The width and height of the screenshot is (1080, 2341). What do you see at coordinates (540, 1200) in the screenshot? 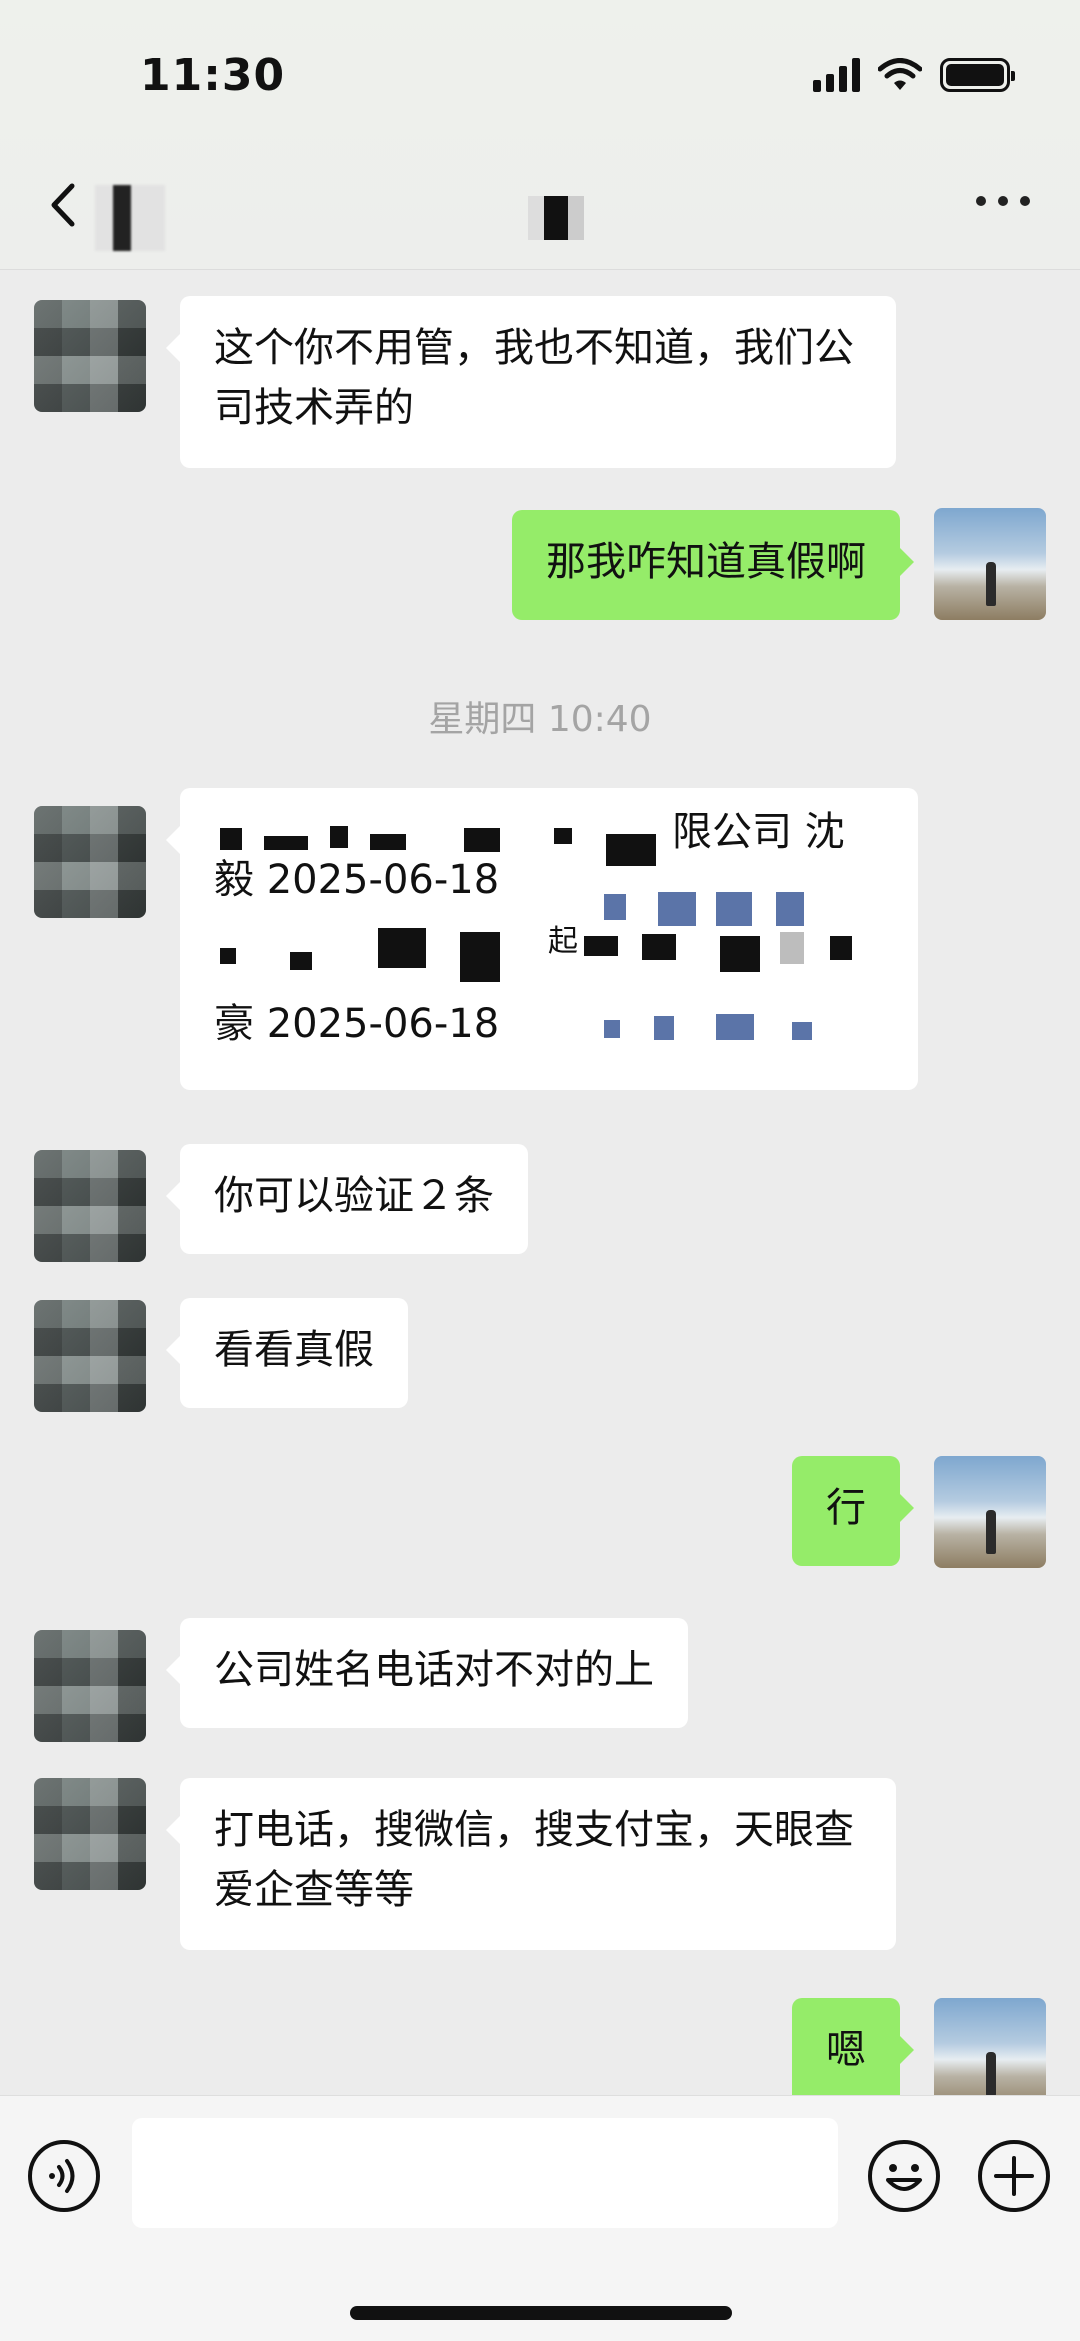
I see `message-row: 你可以验证２条` at bounding box center [540, 1200].